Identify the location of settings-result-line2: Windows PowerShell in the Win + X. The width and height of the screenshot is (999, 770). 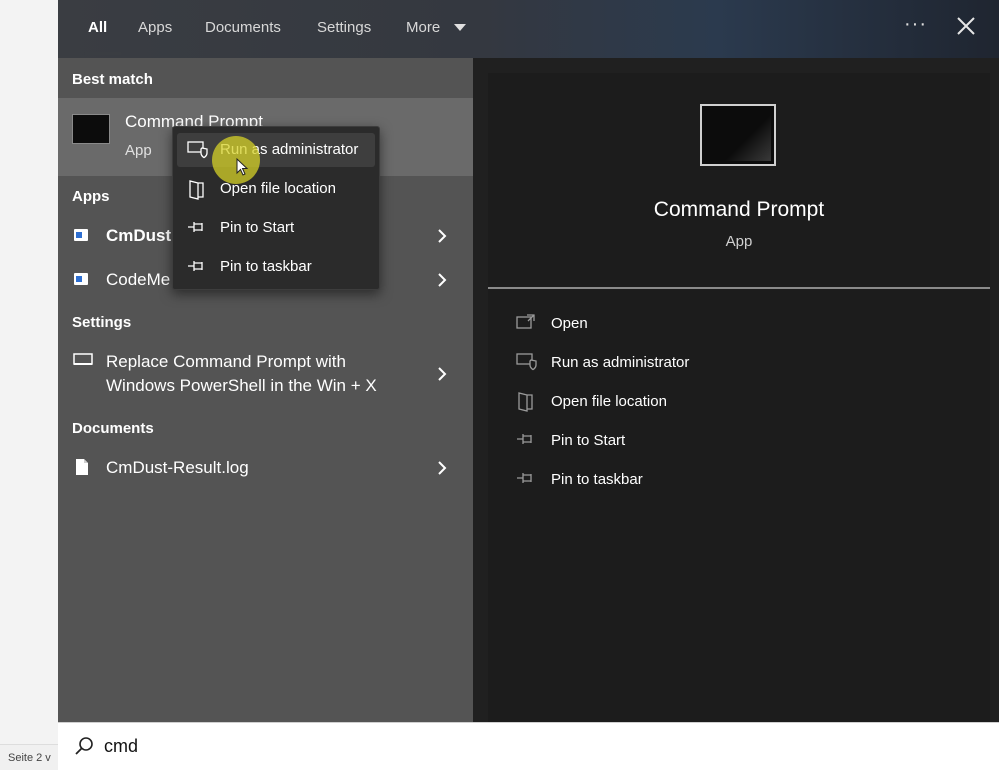
(241, 385).